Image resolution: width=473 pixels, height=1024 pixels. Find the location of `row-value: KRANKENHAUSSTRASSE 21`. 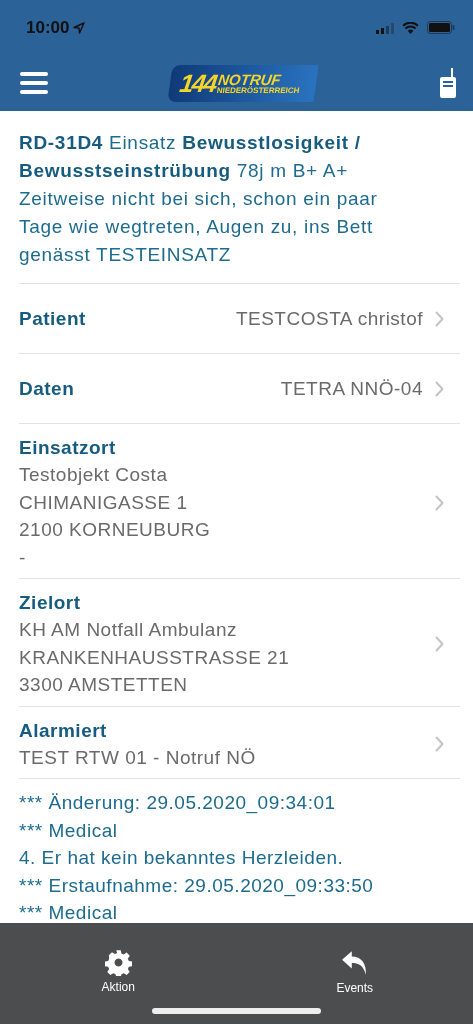

row-value: KRANKENHAUSSTRASSE 21 is located at coordinates (155, 657).